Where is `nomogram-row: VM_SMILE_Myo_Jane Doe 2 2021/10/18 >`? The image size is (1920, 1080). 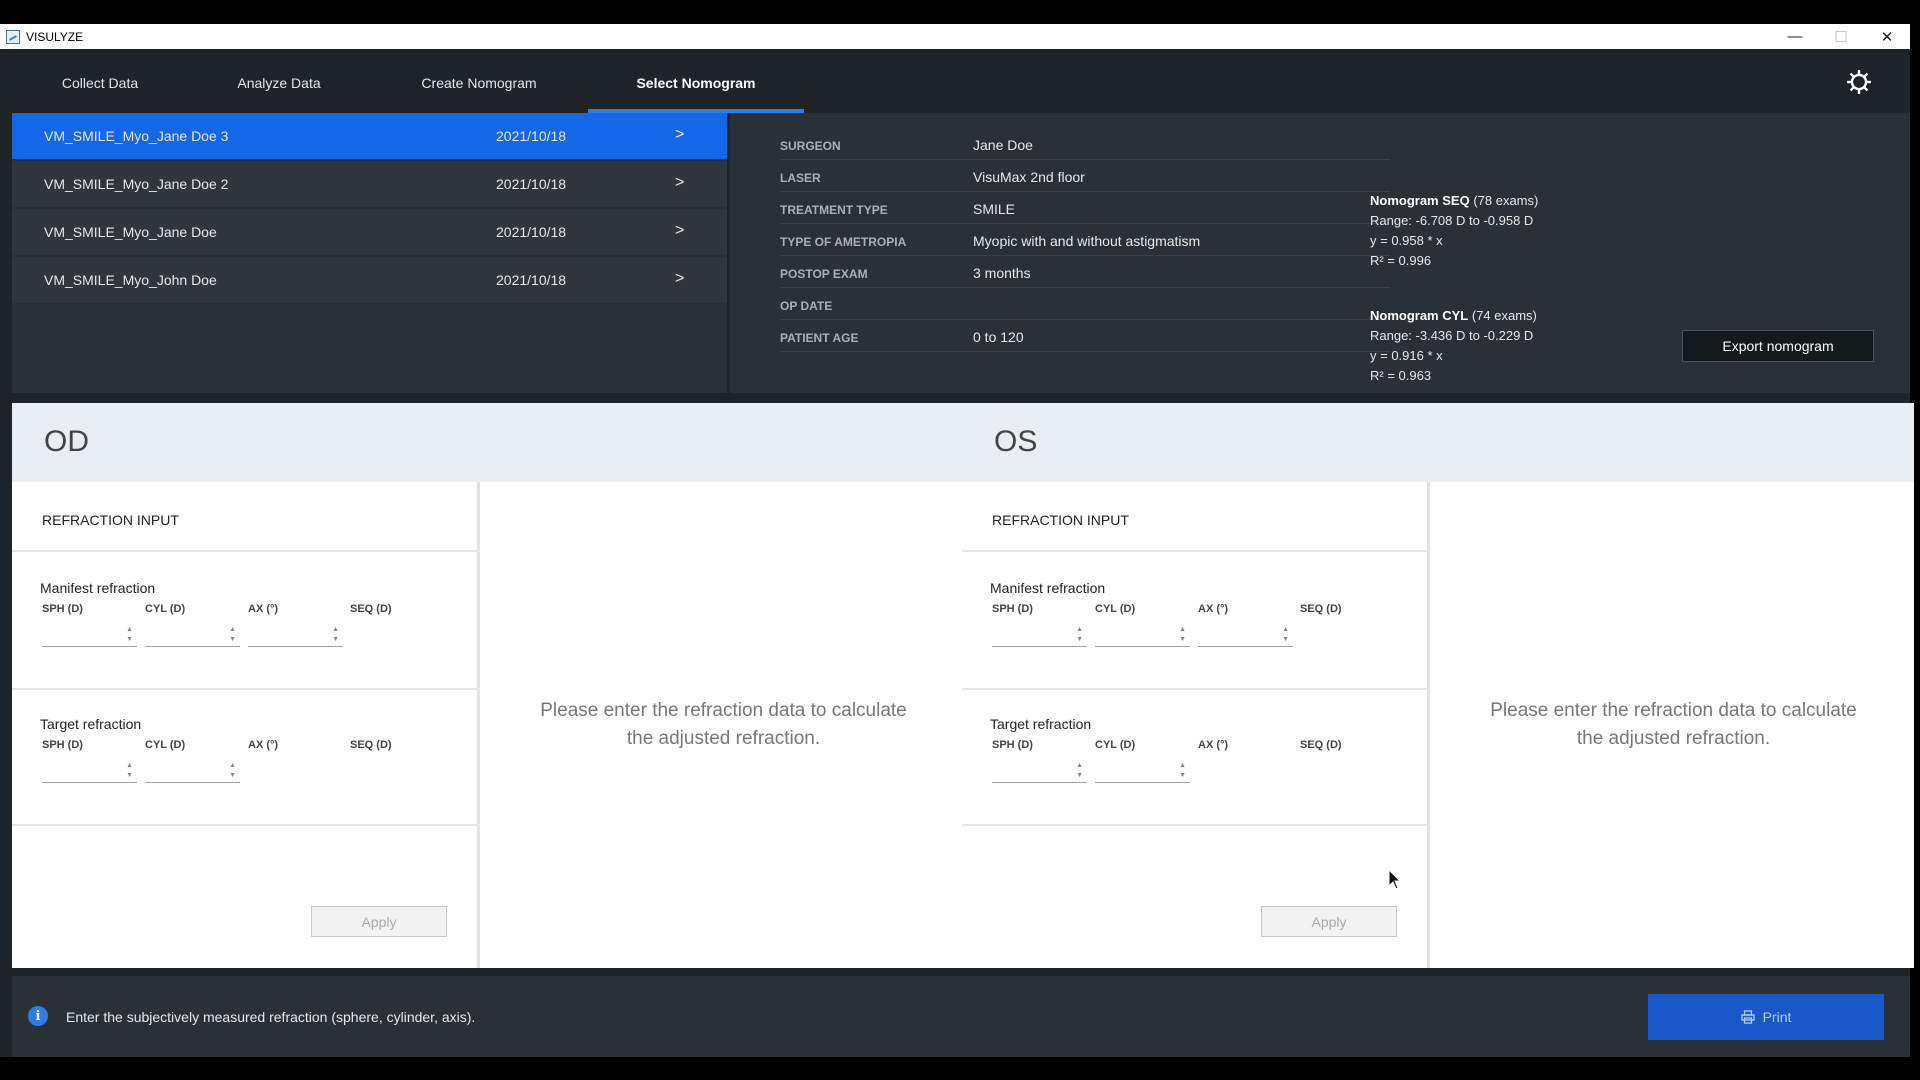 nomogram-row: VM_SMILE_Myo_Jane Doe 2 2021/10/18 > is located at coordinates (369, 184).